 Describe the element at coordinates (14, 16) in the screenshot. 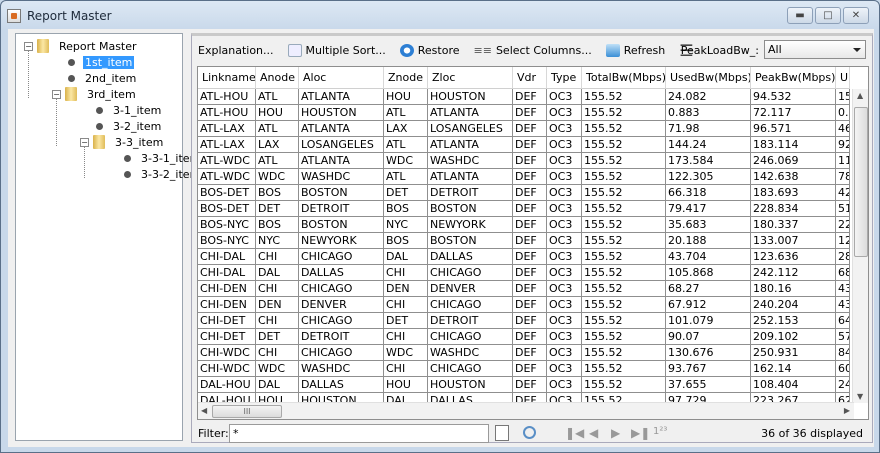

I see `app-icon` at that location.